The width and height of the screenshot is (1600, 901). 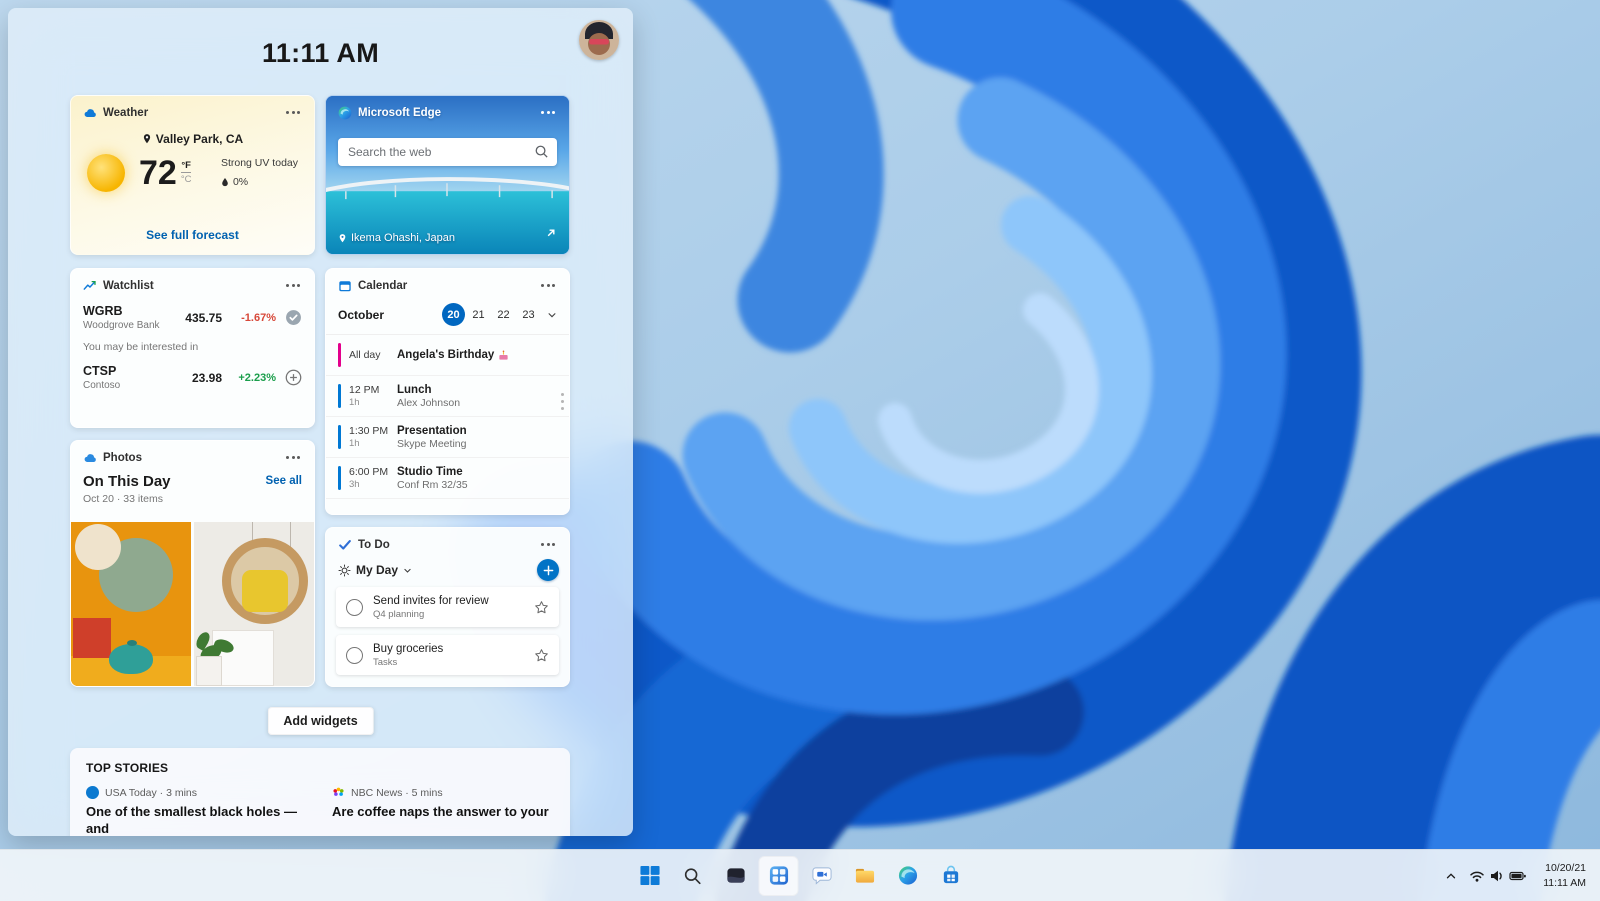 I want to click on stock-name: Contoso, so click(x=102, y=385).